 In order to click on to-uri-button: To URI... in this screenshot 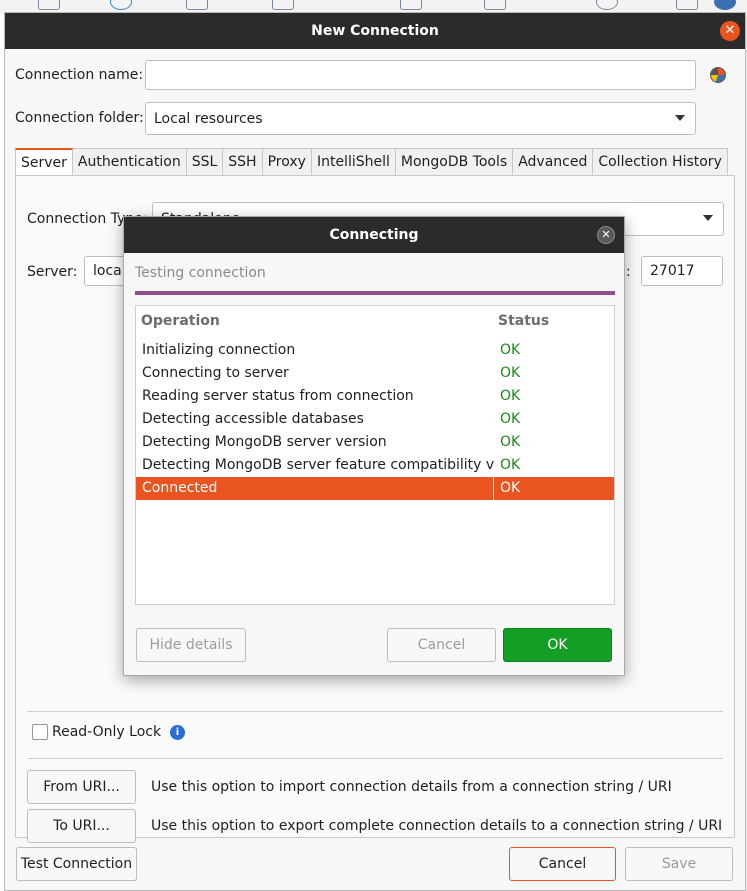, I will do `click(81, 826)`.